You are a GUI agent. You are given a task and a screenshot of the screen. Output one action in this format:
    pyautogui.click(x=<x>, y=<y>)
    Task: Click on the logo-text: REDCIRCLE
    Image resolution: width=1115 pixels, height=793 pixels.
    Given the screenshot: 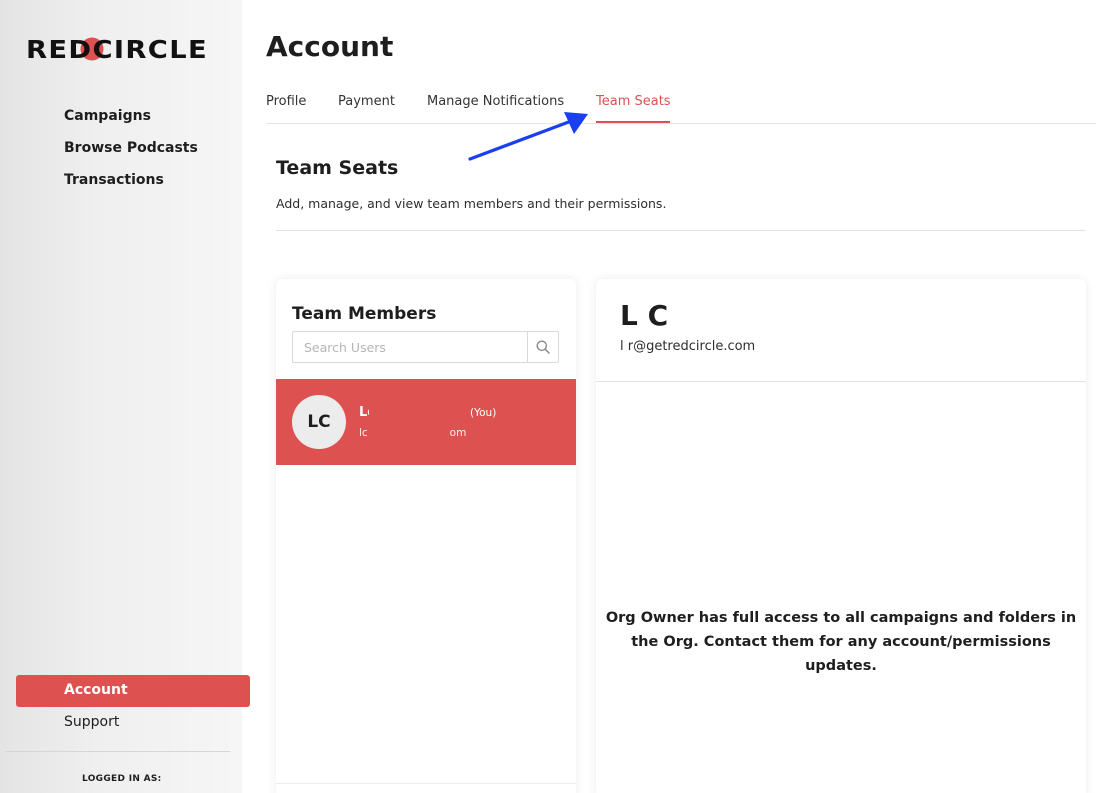 What is the action you would take?
    pyautogui.click(x=117, y=49)
    